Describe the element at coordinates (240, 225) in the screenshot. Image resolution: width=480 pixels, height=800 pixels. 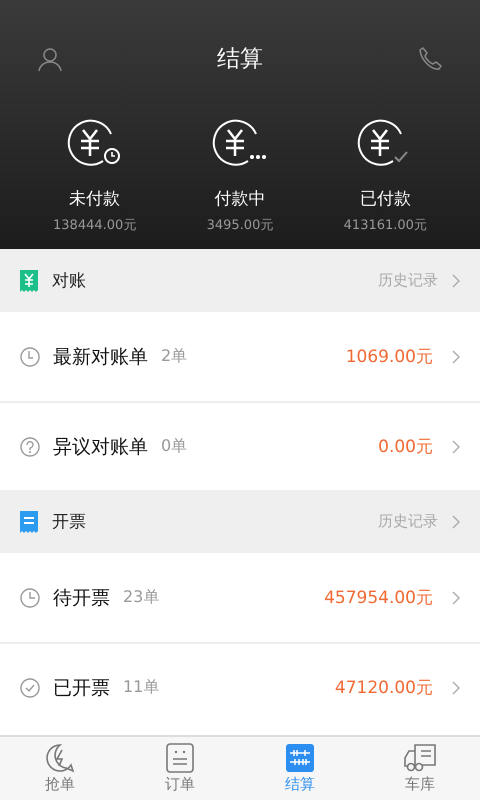
I see `status-amount: 3495.00元` at that location.